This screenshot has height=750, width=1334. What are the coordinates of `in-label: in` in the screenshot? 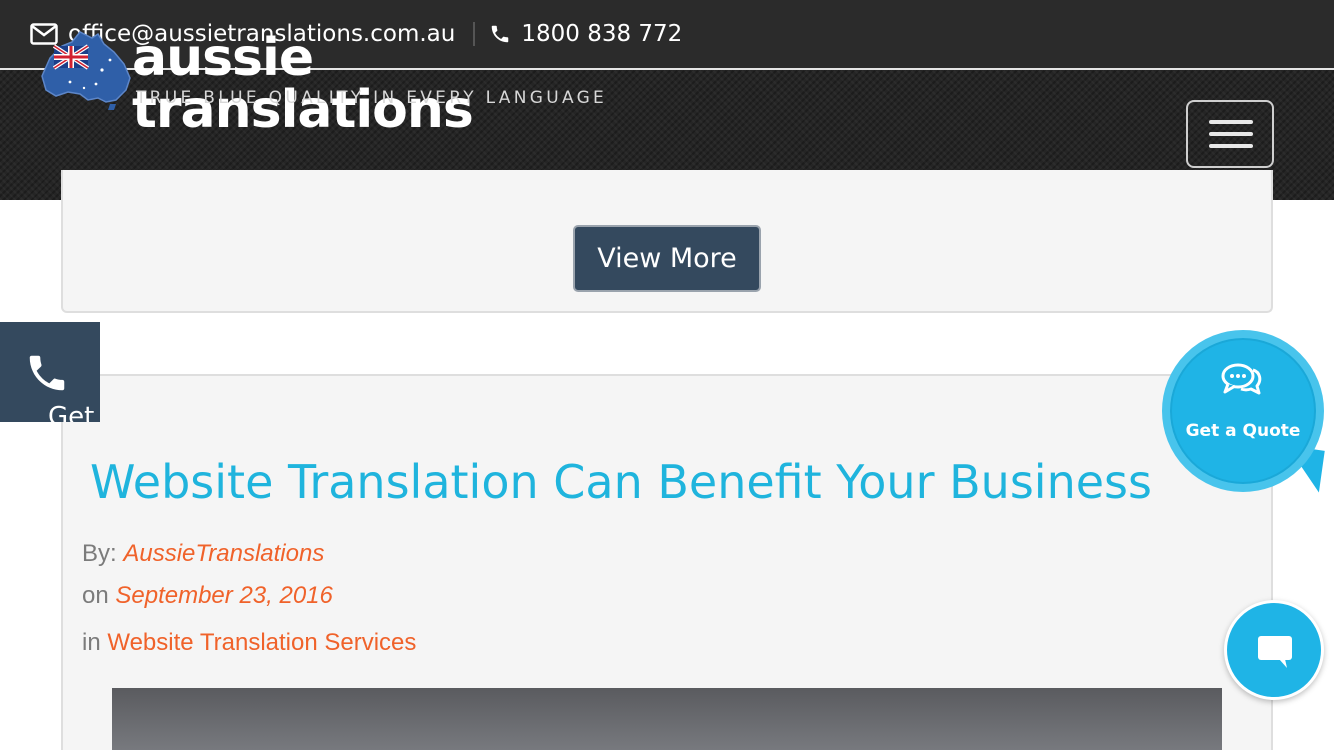 It's located at (91, 642).